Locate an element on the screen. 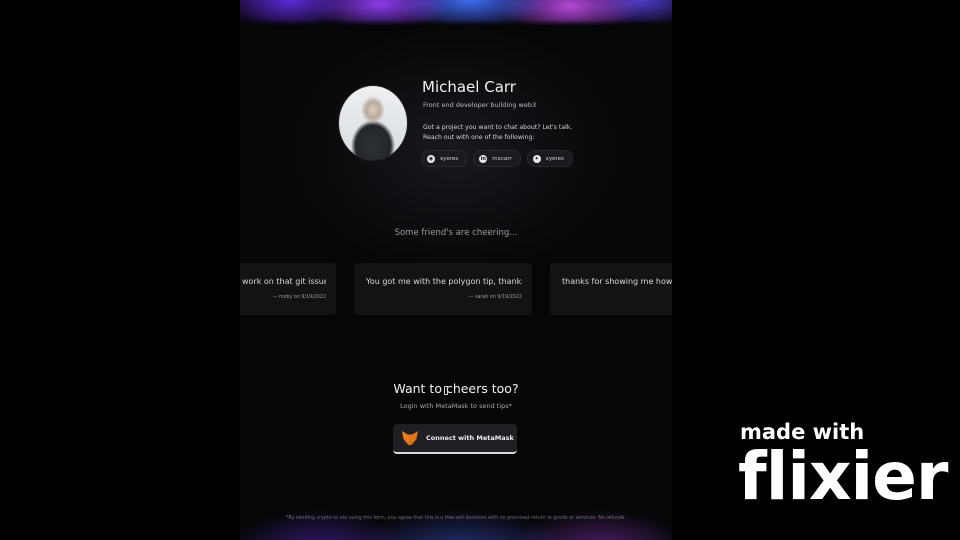 The width and height of the screenshot is (960, 540). social-link-github: ◉ xyeres is located at coordinates (444, 158).